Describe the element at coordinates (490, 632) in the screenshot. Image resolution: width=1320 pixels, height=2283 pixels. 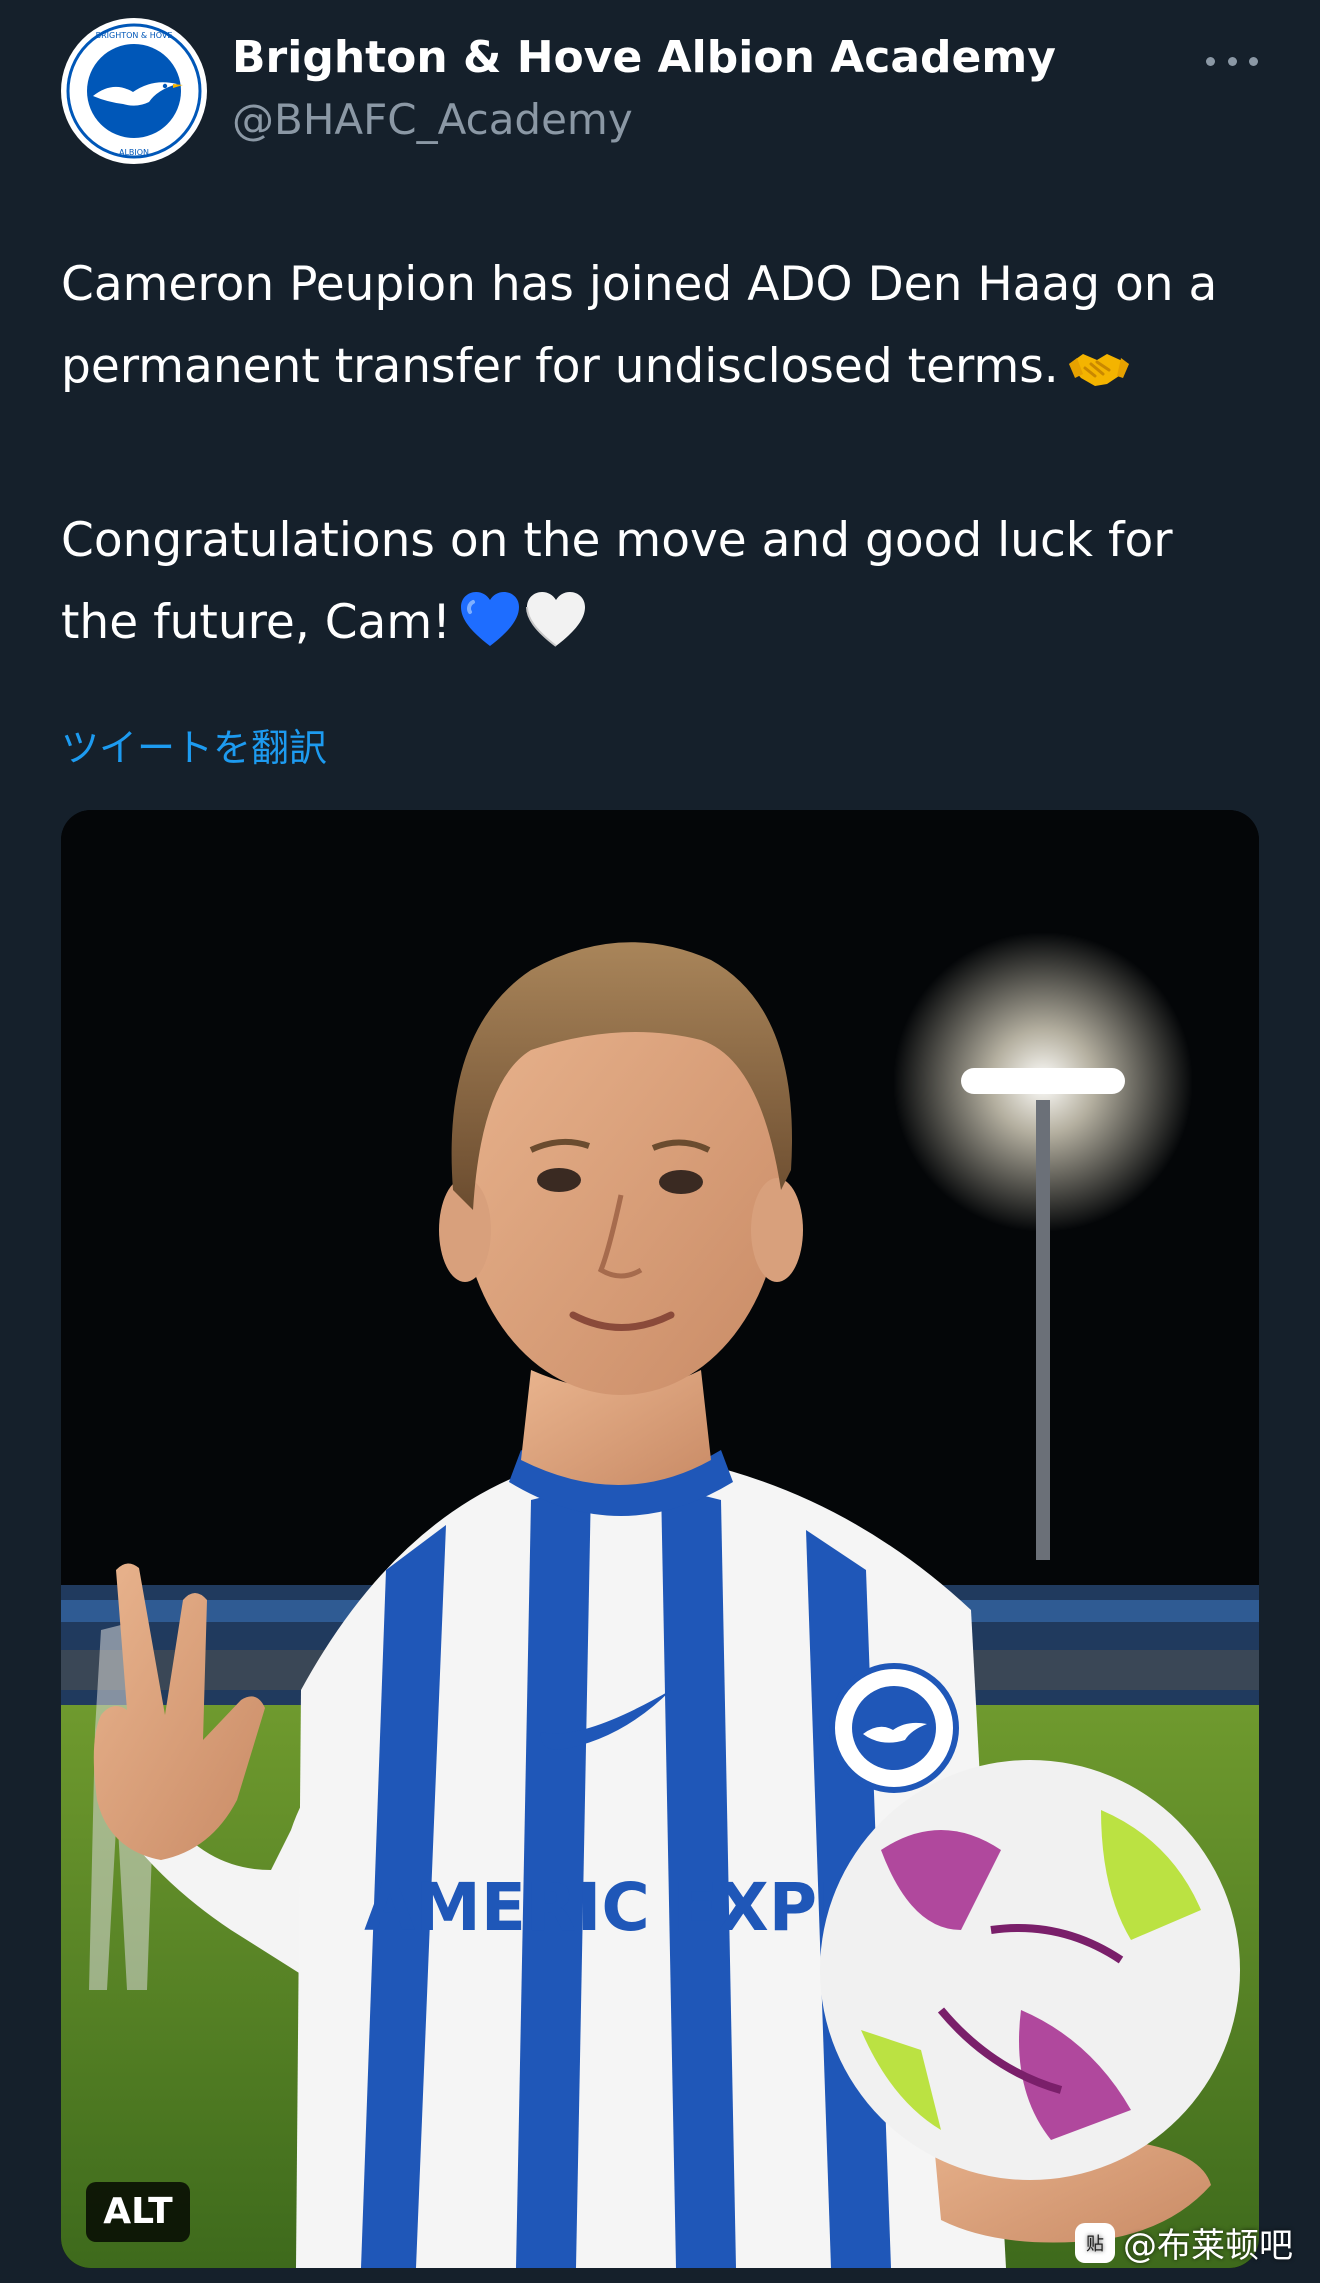
I see `blue-heart-emoji-icon` at that location.